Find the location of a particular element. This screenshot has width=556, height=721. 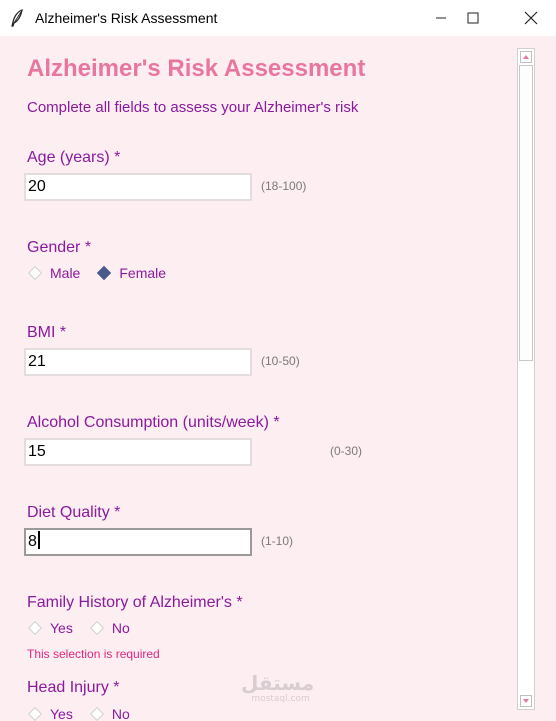

maximize-button is located at coordinates (473, 18).